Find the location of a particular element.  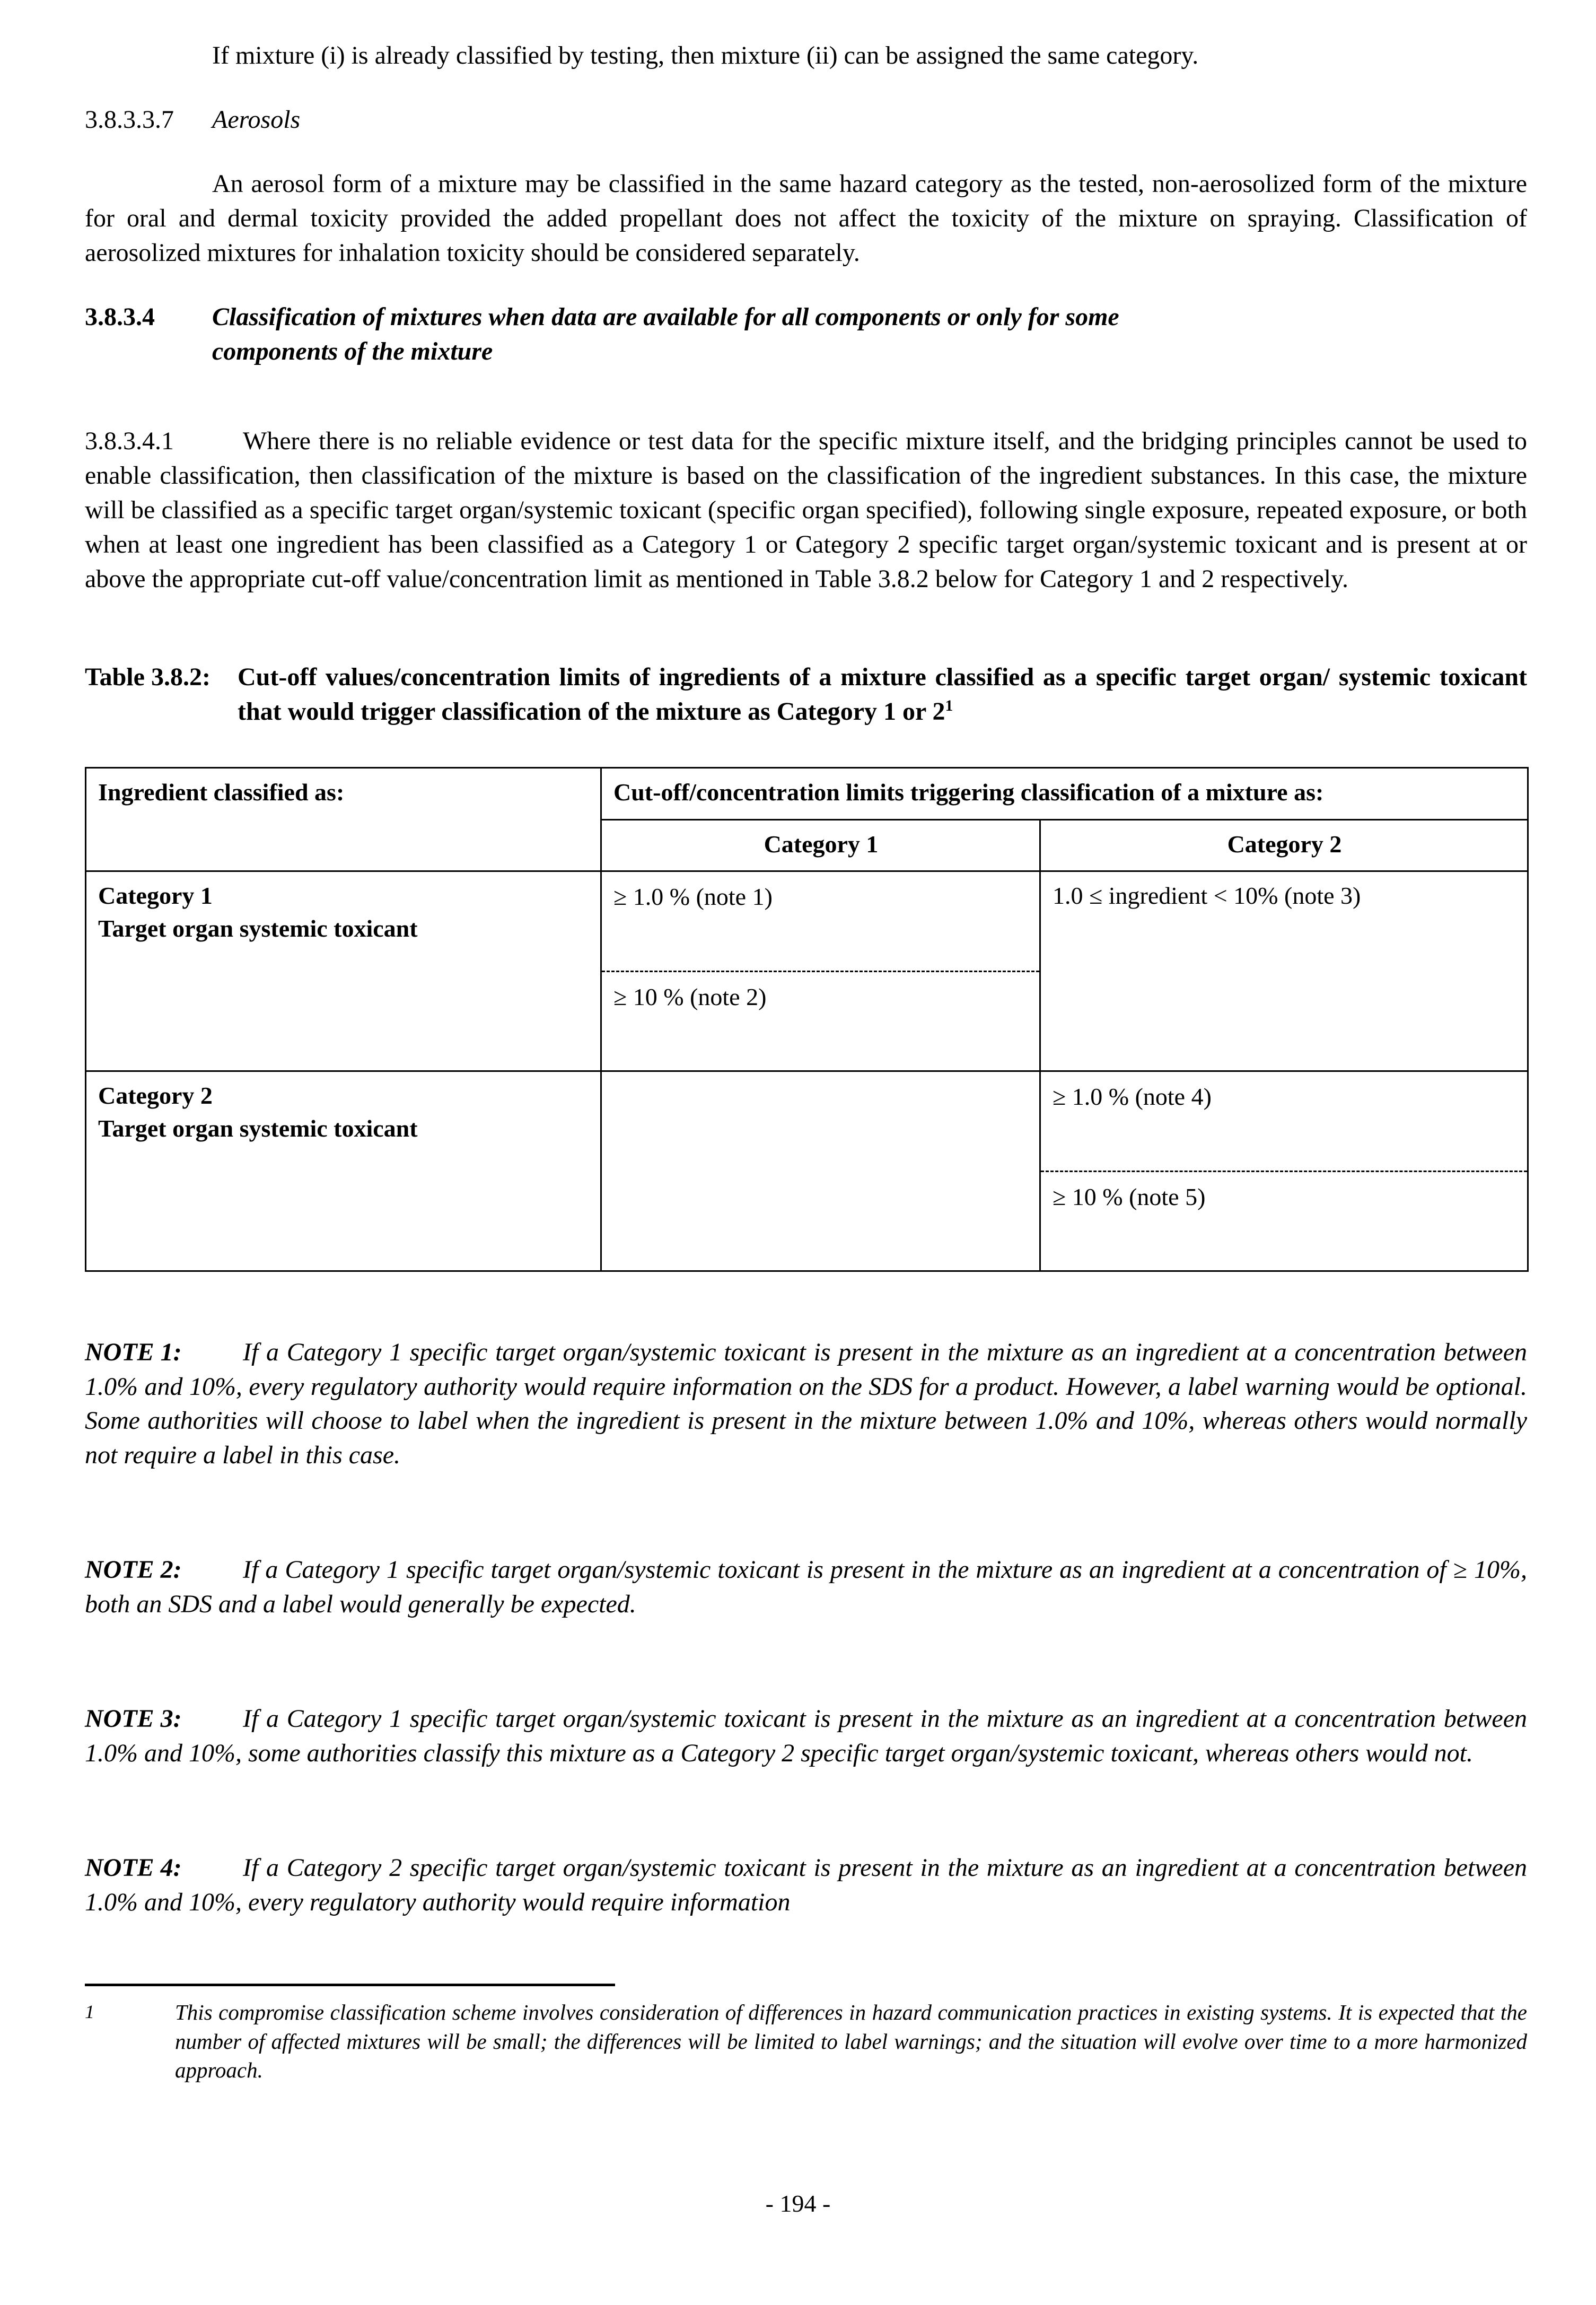

spacer-before-table-caption is located at coordinates (806, 641).